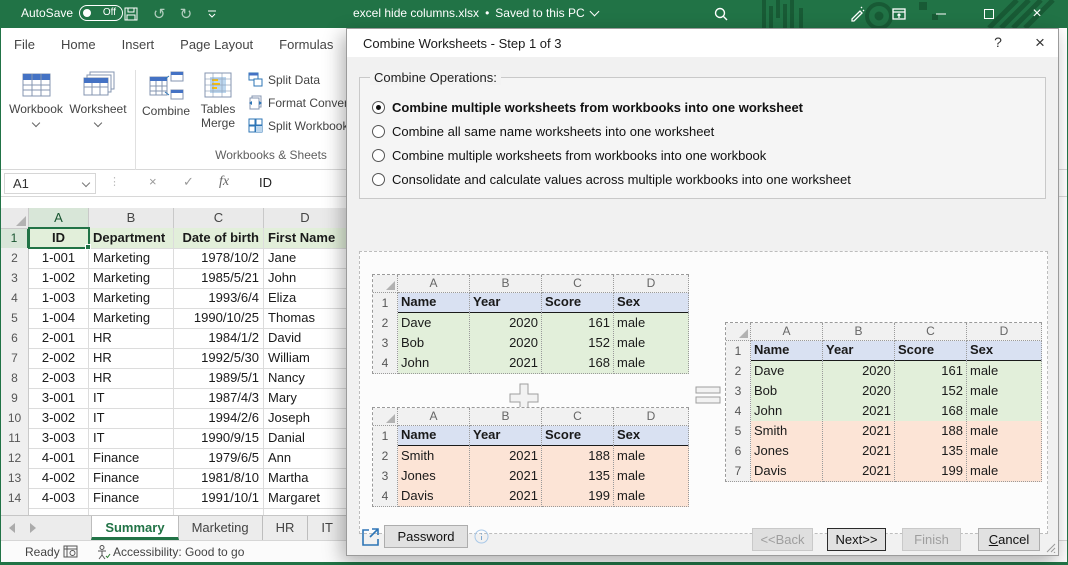  What do you see at coordinates (59, 358) in the screenshot?
I see `cell: 2-002` at bounding box center [59, 358].